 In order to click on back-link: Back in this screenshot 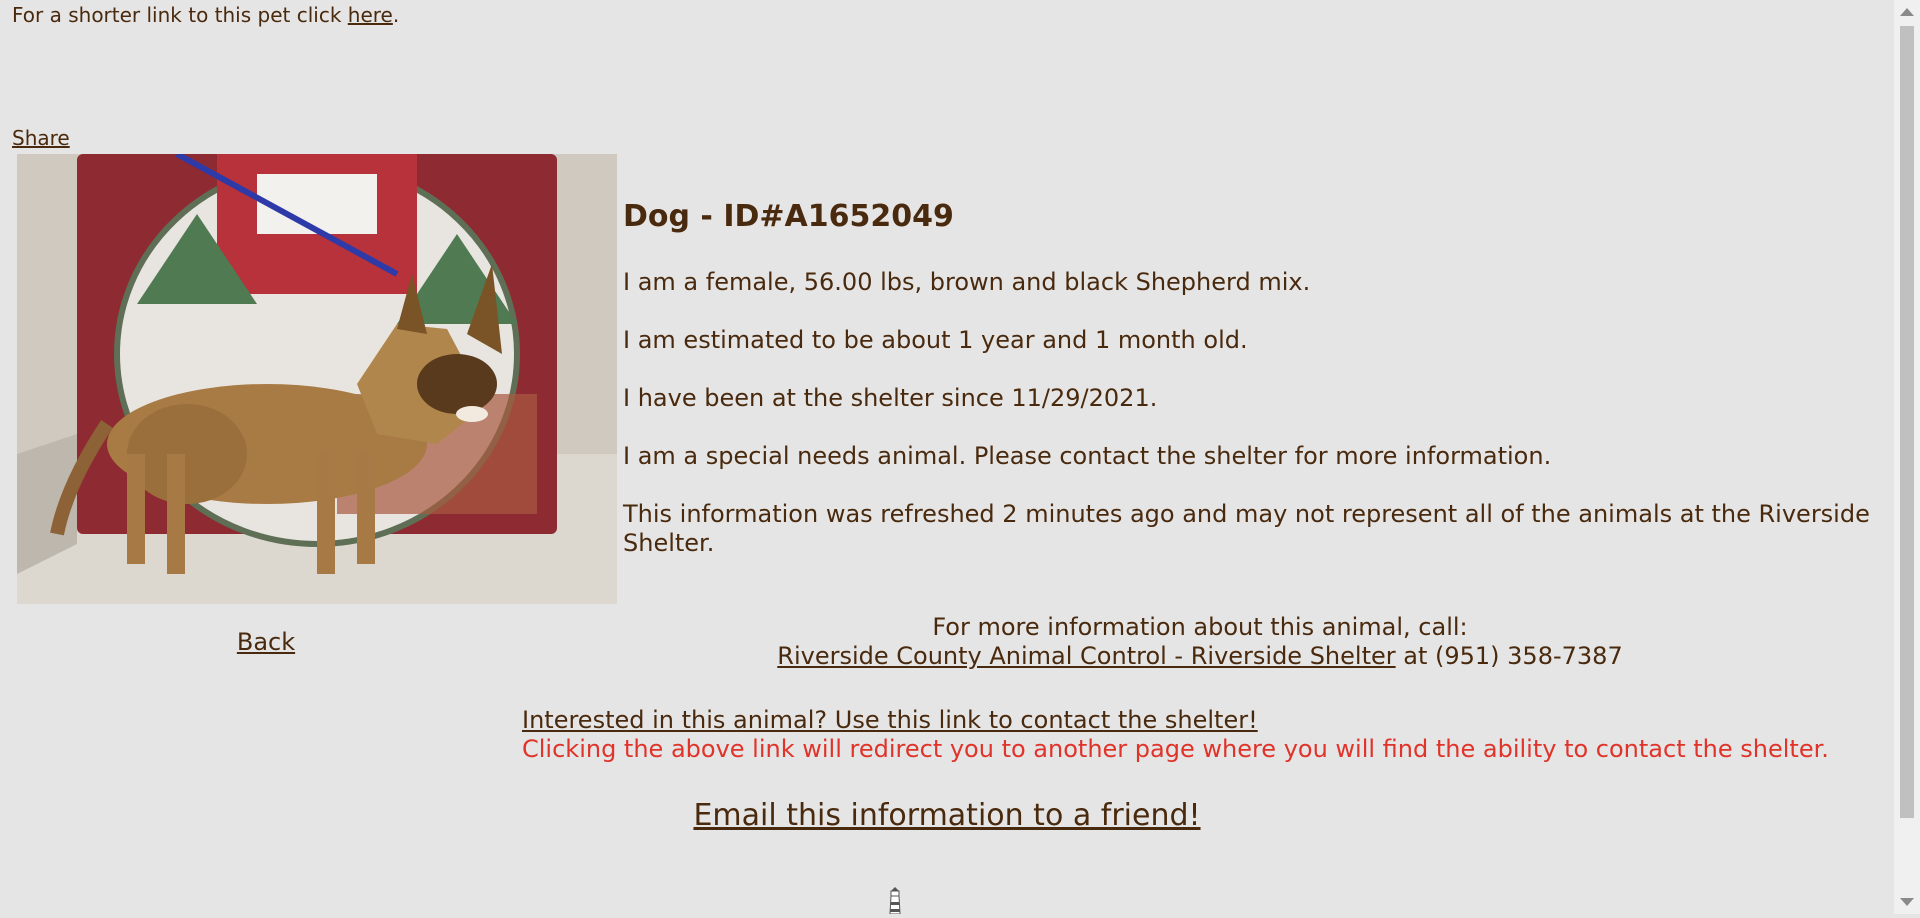, I will do `click(266, 642)`.